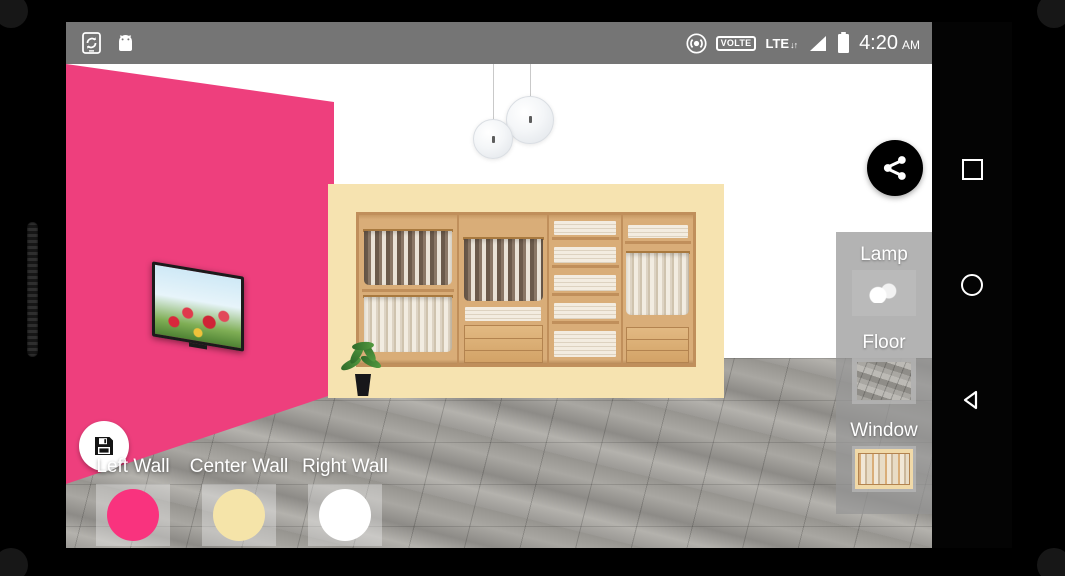 This screenshot has width=1065, height=576. I want to click on potted-plant-object, so click(361, 367).